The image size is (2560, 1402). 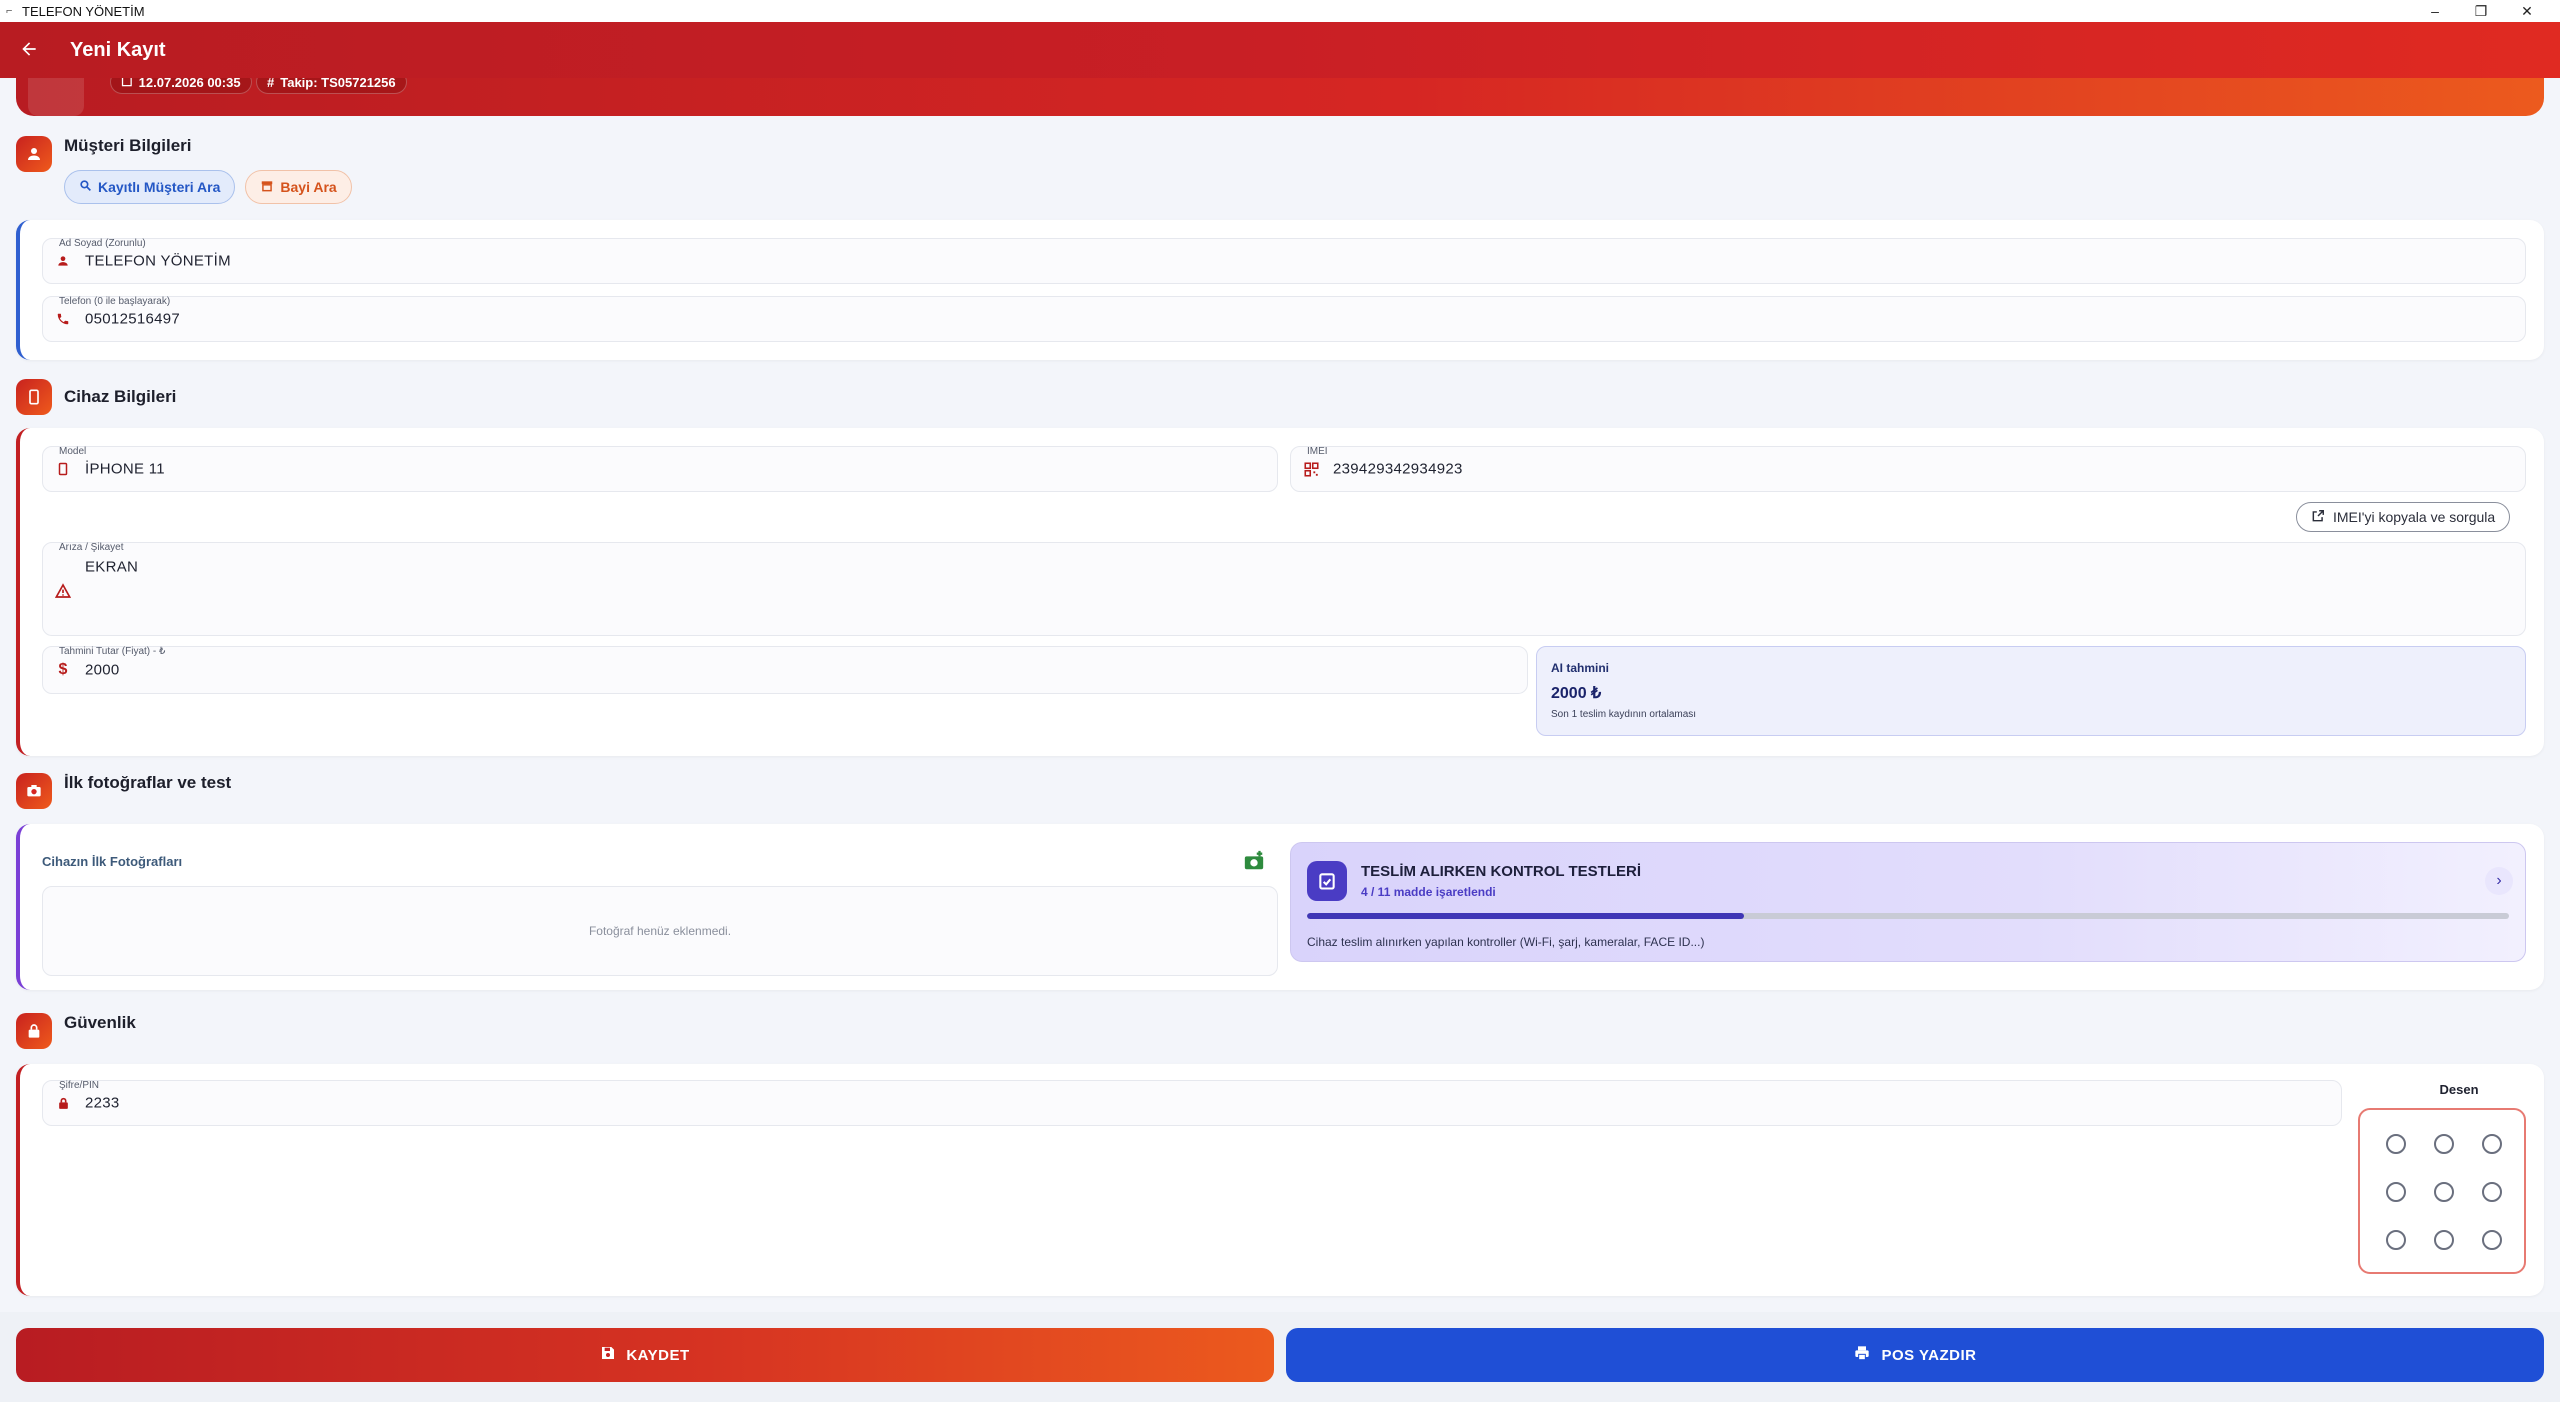 I want to click on ai-estimate-value: 2000 ₺, so click(x=1576, y=693).